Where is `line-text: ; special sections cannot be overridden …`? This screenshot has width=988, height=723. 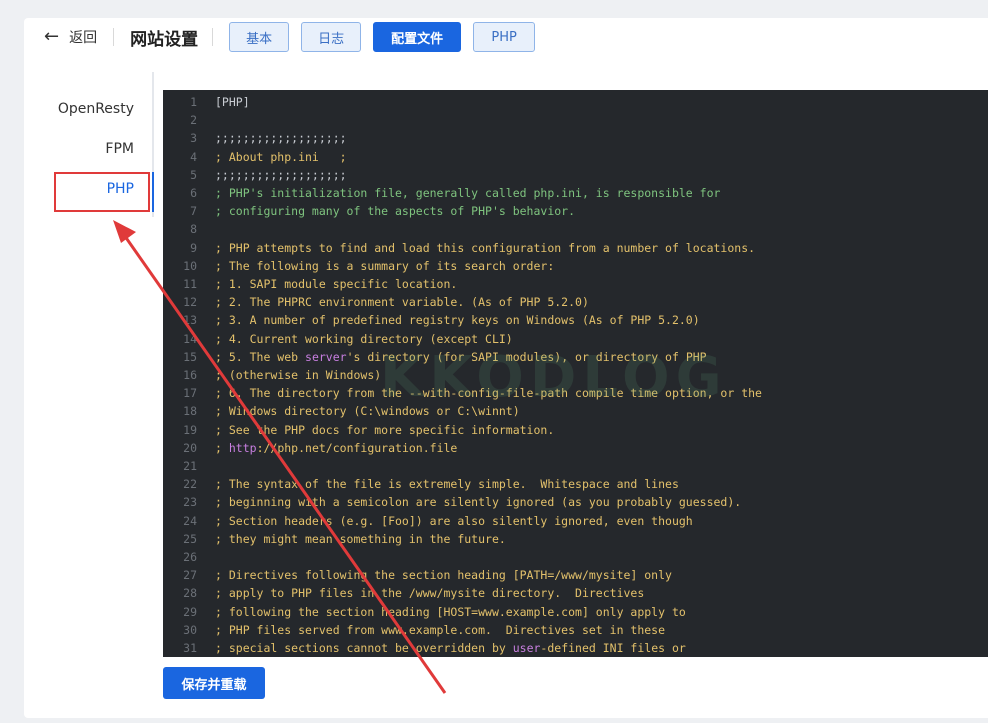
line-text: ; special sections cannot be overridden … is located at coordinates (450, 648).